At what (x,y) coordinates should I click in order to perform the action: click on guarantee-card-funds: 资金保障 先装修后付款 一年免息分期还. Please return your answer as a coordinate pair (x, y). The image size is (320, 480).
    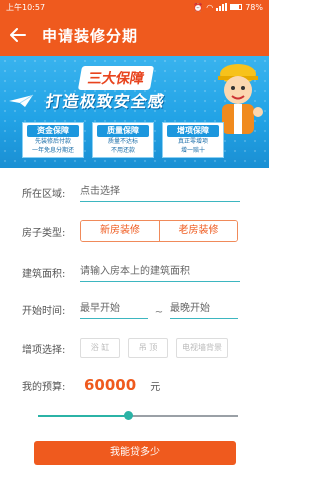
    Looking at the image, I should click on (53, 140).